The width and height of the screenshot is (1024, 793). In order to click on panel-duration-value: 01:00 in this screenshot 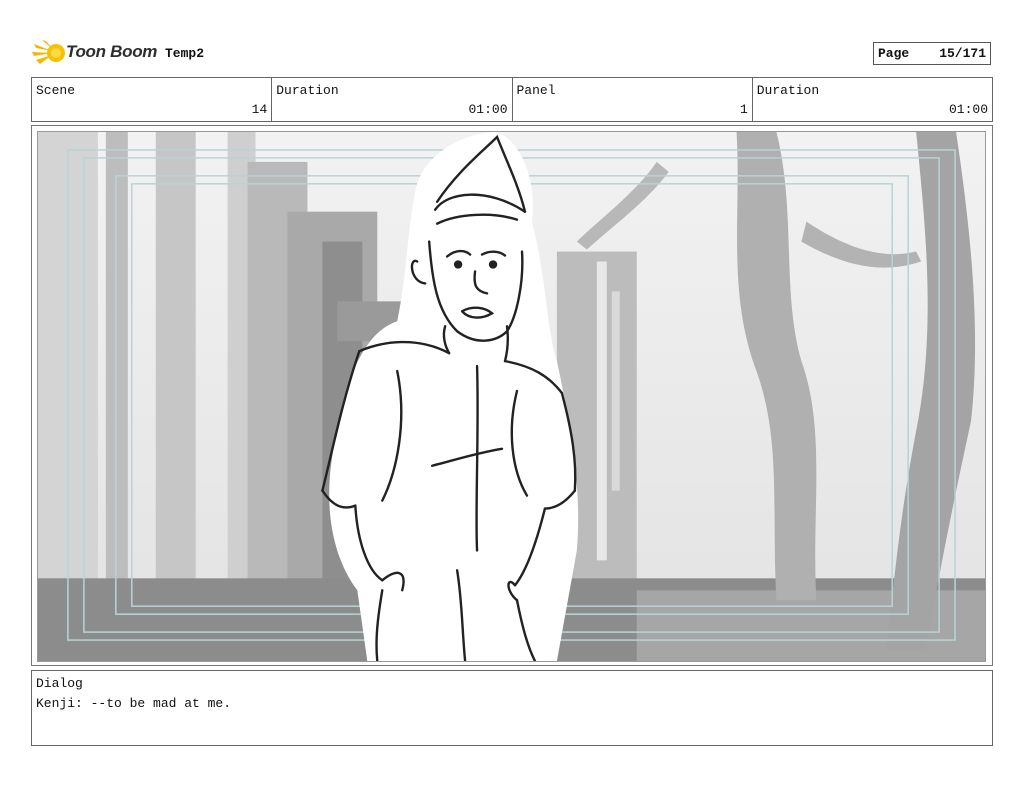, I will do `click(968, 109)`.